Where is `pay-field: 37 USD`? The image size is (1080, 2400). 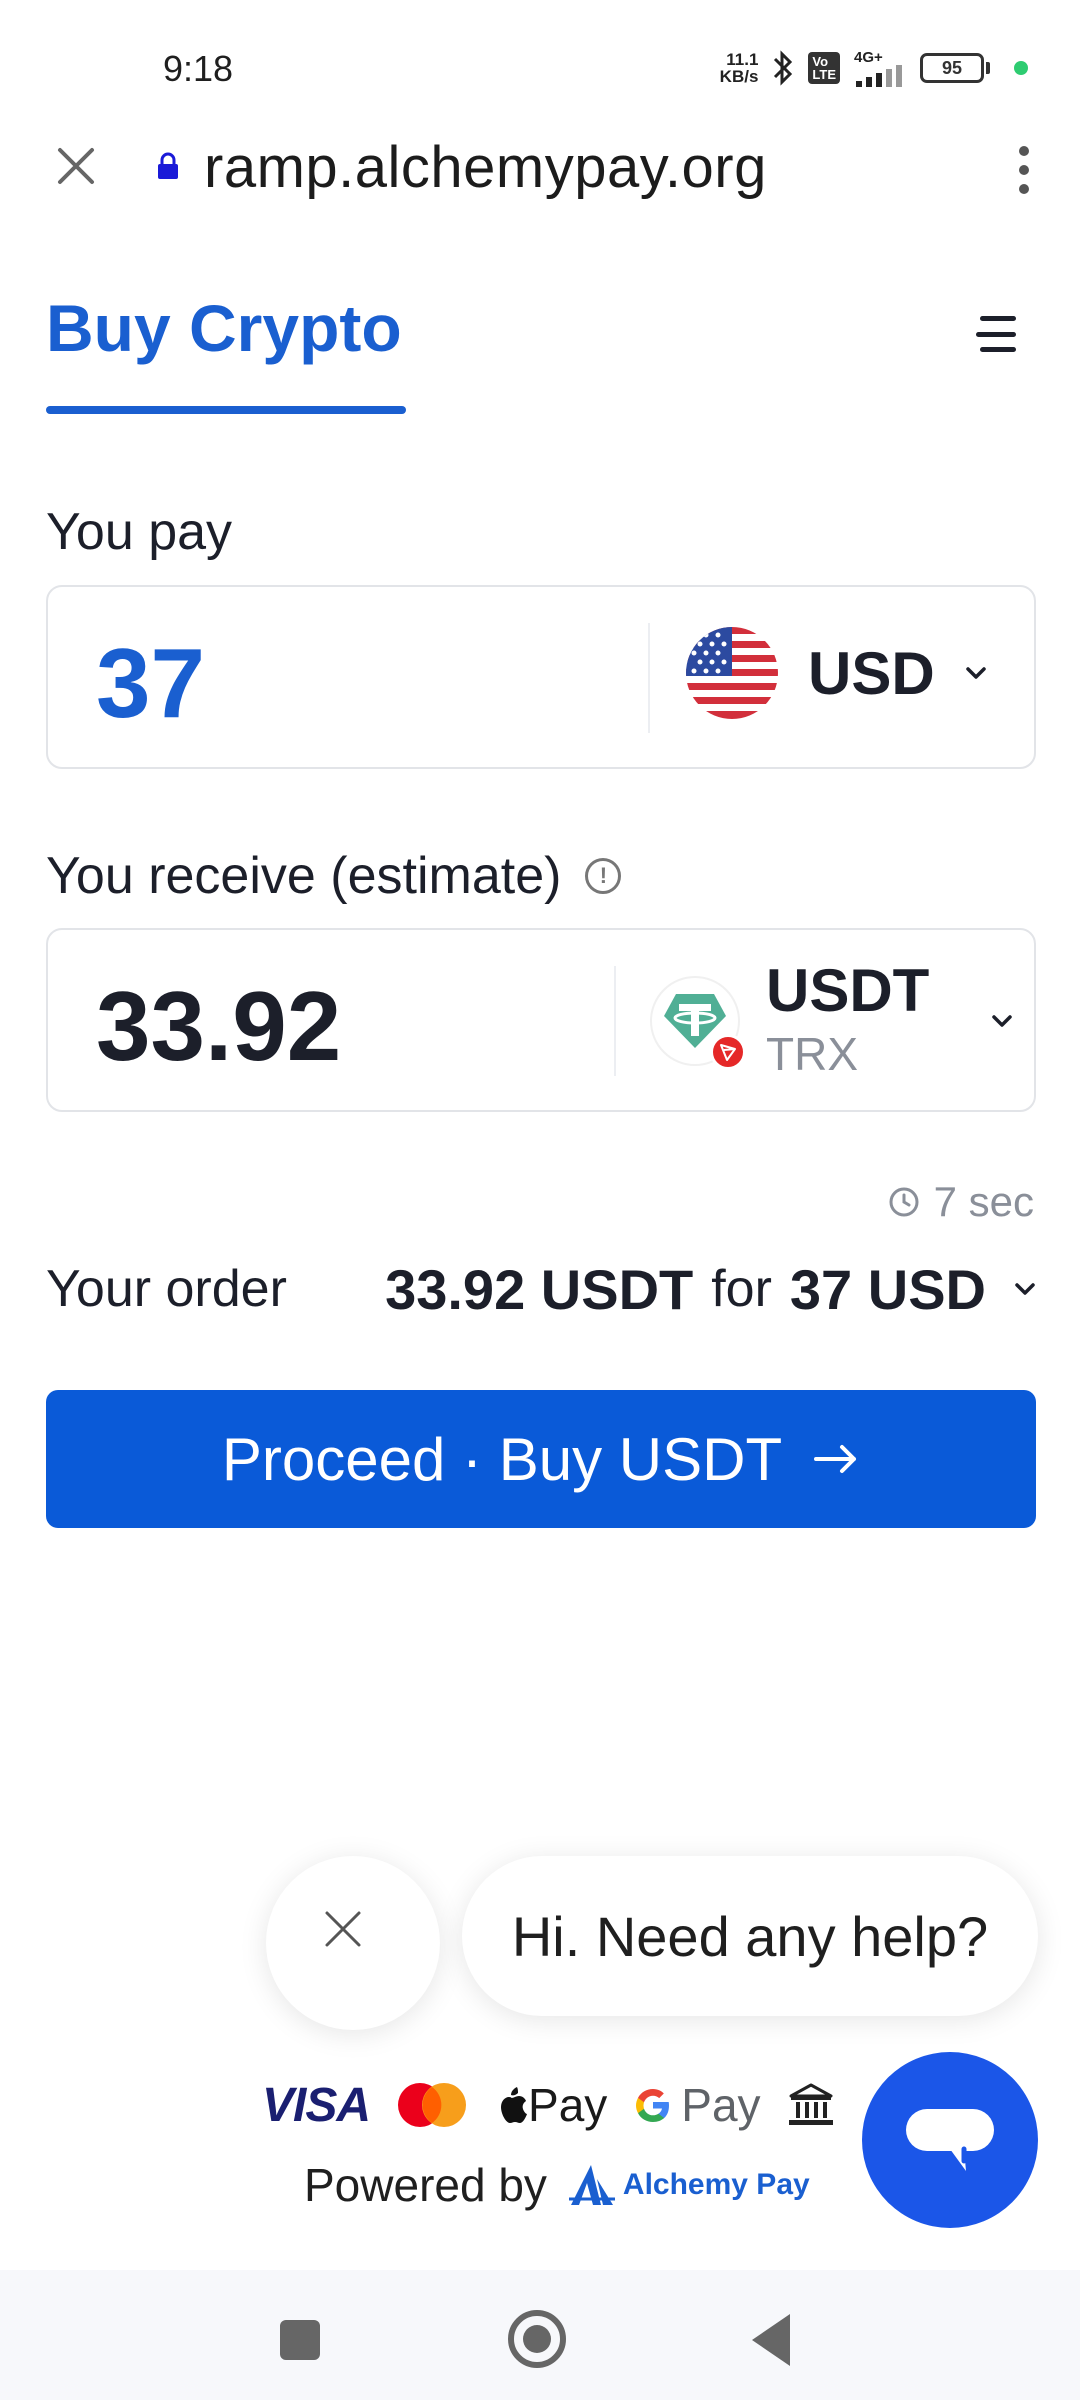 pay-field: 37 USD is located at coordinates (541, 677).